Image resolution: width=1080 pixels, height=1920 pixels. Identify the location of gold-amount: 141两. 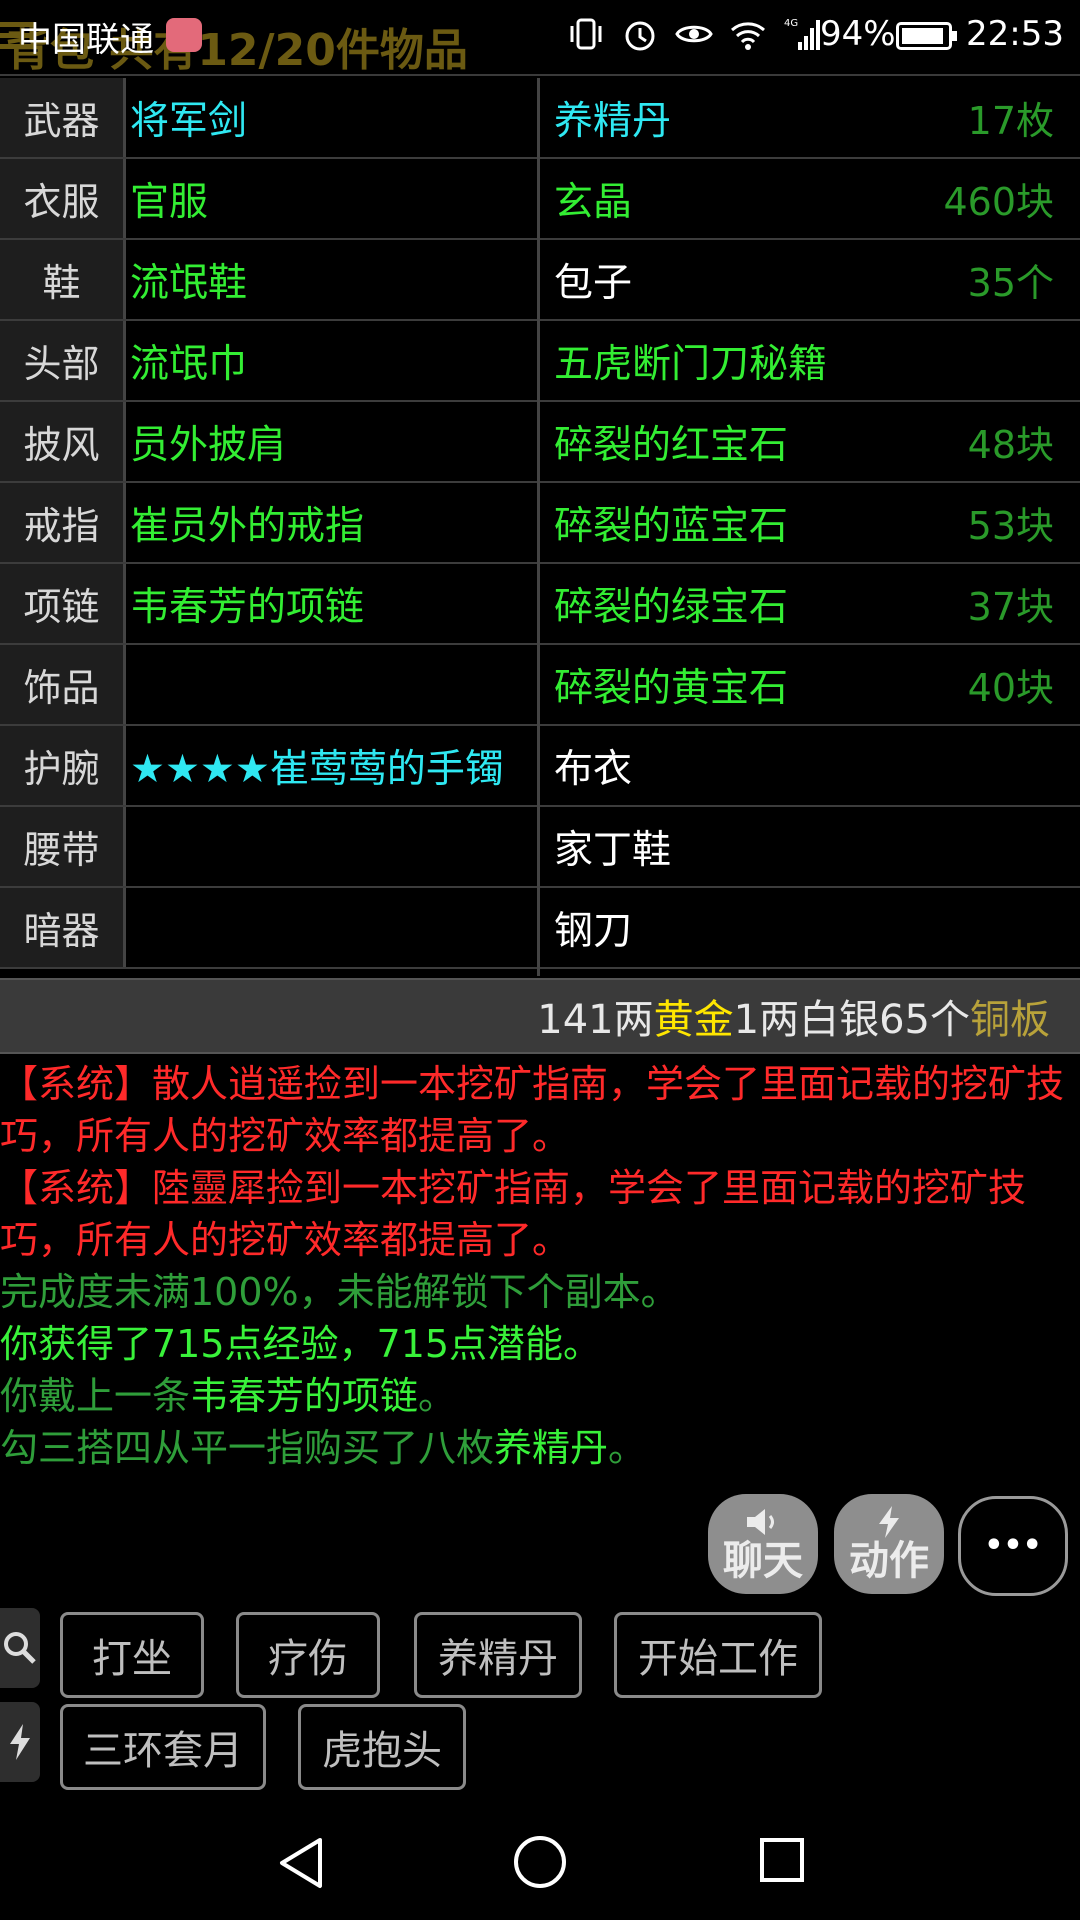
(595, 1020).